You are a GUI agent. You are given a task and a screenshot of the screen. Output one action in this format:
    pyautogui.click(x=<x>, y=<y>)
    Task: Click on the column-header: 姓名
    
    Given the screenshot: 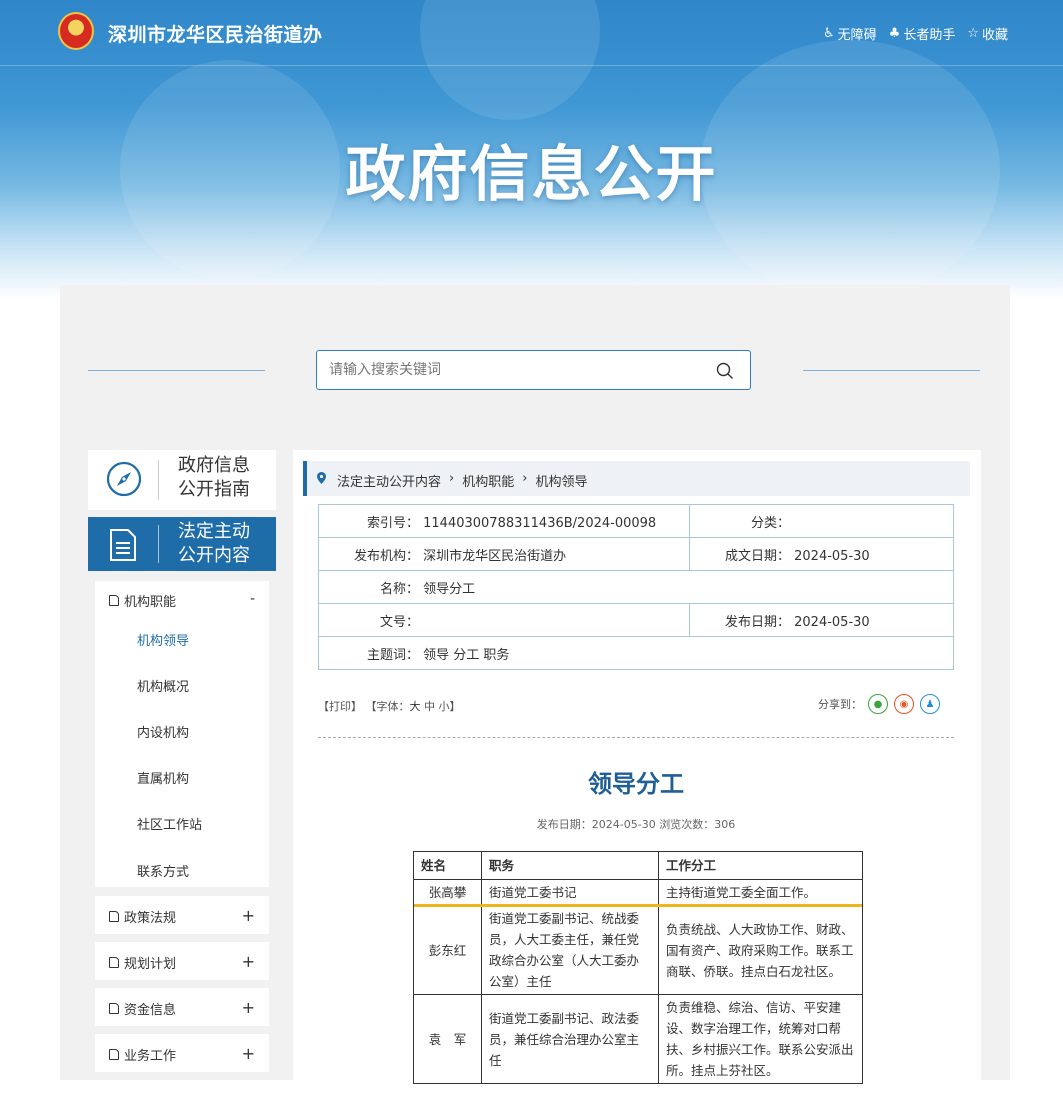 What is the action you would take?
    pyautogui.click(x=447, y=865)
    